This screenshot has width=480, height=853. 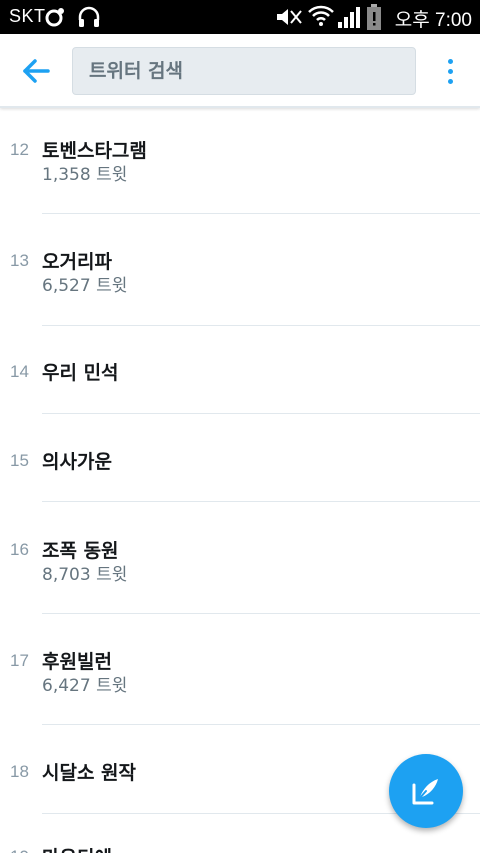 I want to click on trend-rank: 13, so click(x=19, y=260).